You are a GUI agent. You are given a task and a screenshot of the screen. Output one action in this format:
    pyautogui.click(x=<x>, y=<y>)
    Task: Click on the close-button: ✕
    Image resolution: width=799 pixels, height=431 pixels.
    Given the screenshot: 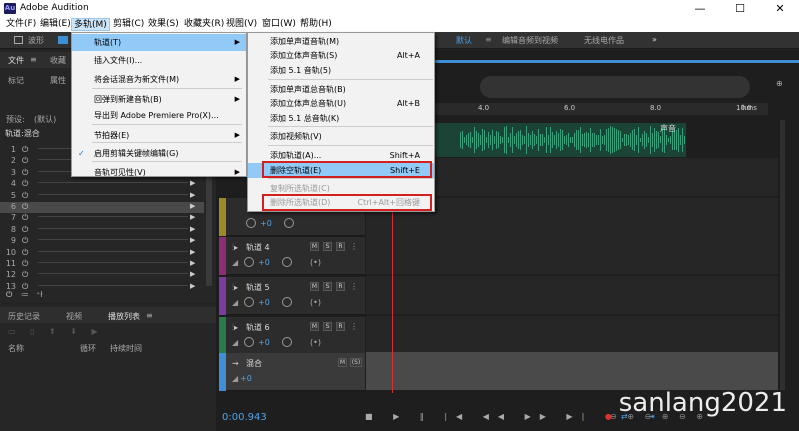 What is the action you would take?
    pyautogui.click(x=779, y=8)
    